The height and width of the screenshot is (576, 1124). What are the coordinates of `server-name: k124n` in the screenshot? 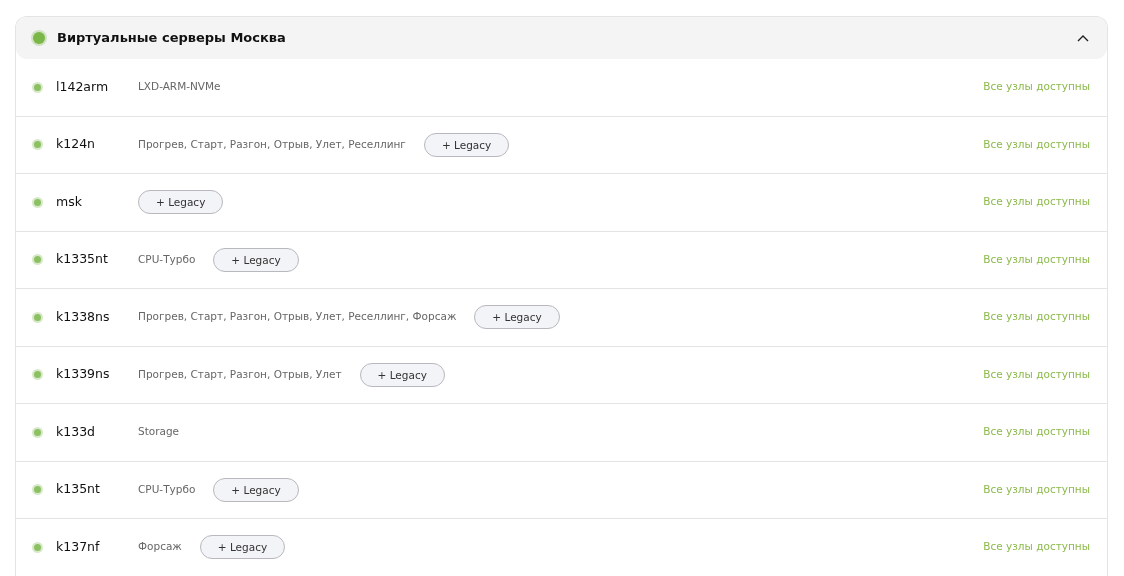 It's located at (76, 144).